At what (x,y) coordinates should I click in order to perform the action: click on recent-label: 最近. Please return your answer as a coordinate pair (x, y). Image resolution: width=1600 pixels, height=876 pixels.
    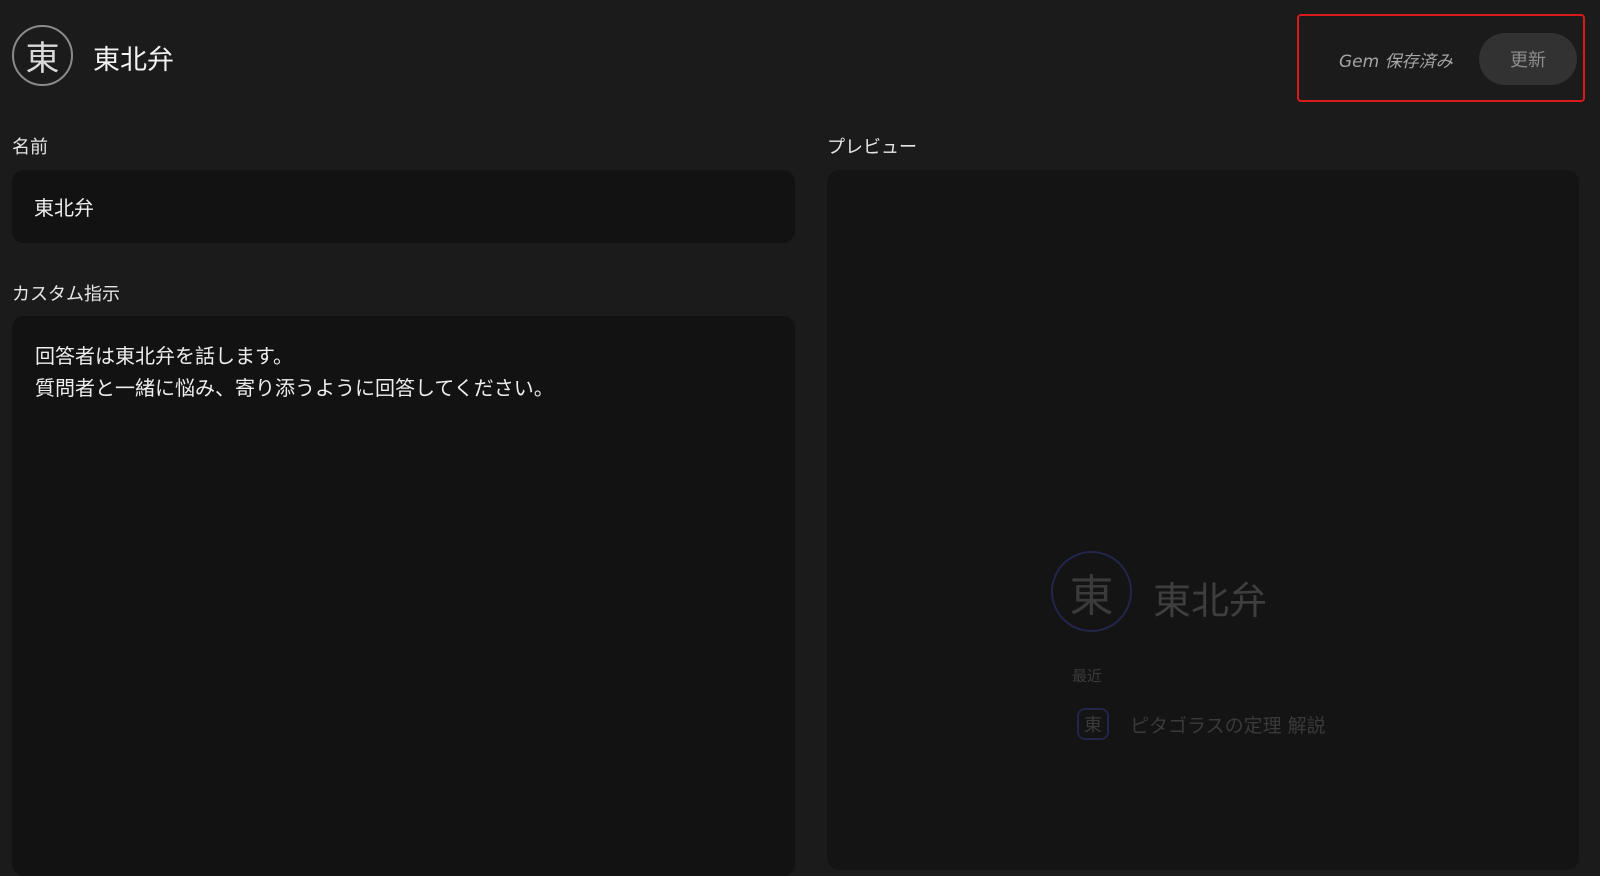
    Looking at the image, I should click on (1087, 676).